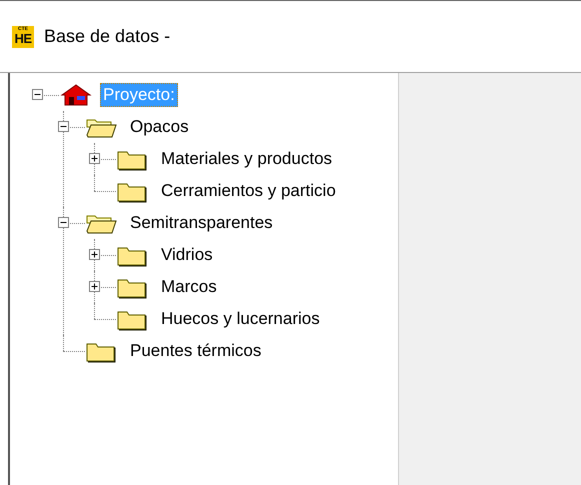  What do you see at coordinates (76, 95) in the screenshot?
I see `house-icon` at bounding box center [76, 95].